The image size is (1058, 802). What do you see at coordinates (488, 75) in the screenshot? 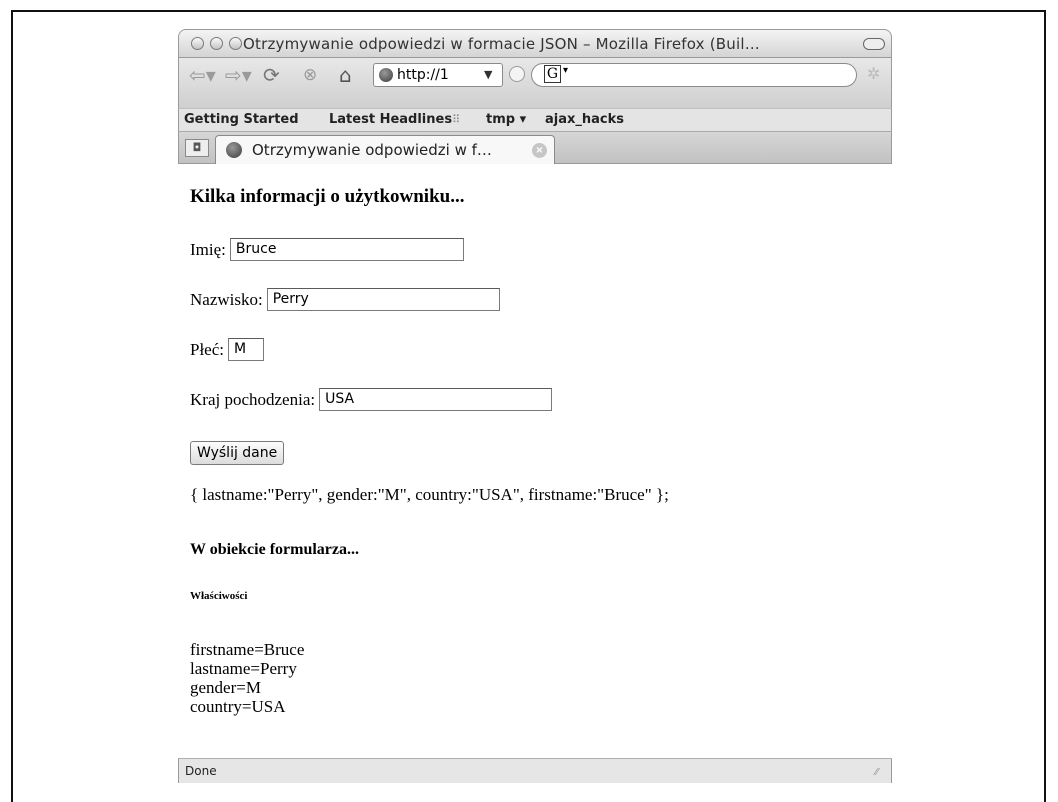
I see `history-dropdown-icon: ▼` at bounding box center [488, 75].